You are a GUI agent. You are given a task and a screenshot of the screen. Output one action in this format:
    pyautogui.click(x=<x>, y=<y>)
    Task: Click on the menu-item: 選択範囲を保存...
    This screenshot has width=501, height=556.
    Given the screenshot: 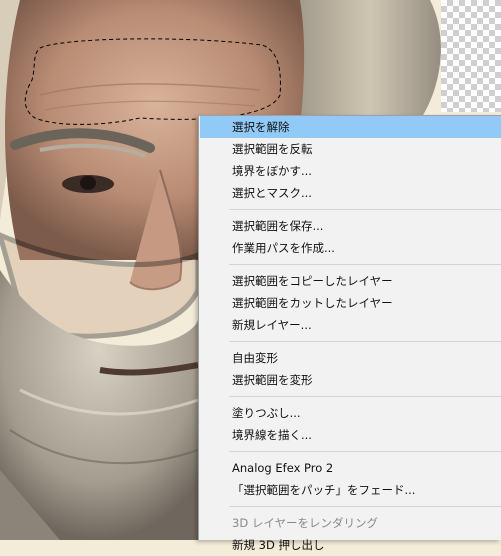 What is the action you would take?
    pyautogui.click(x=350, y=226)
    